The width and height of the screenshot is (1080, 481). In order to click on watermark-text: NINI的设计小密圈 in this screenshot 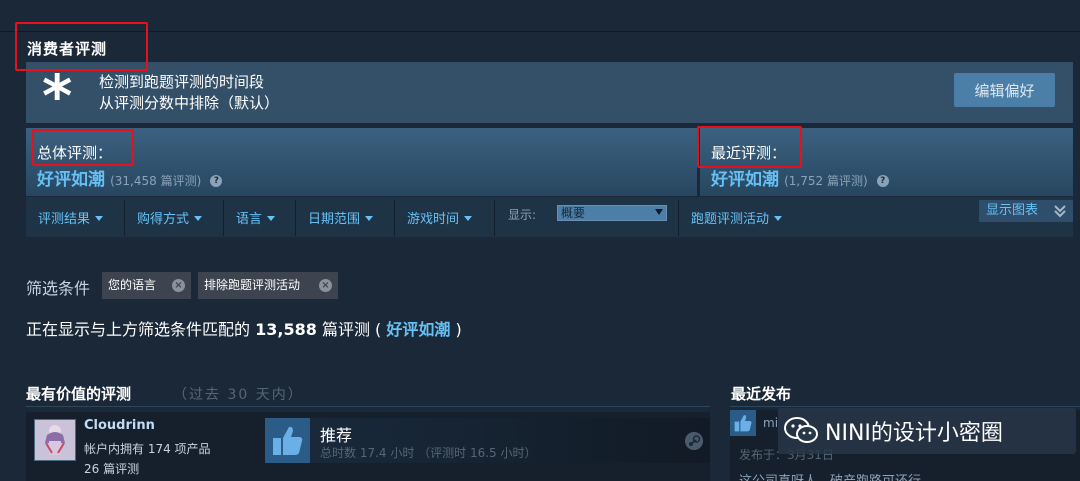, I will do `click(914, 433)`.